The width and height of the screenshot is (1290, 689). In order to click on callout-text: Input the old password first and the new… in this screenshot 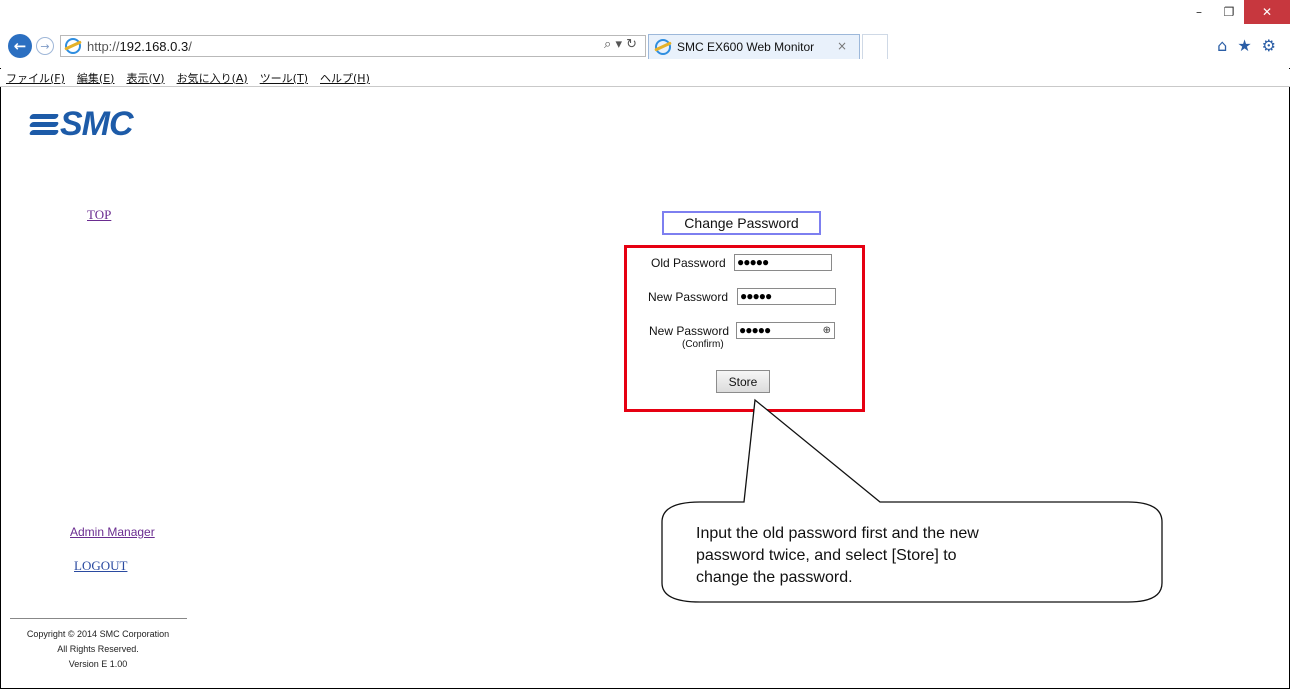, I will do `click(916, 556)`.